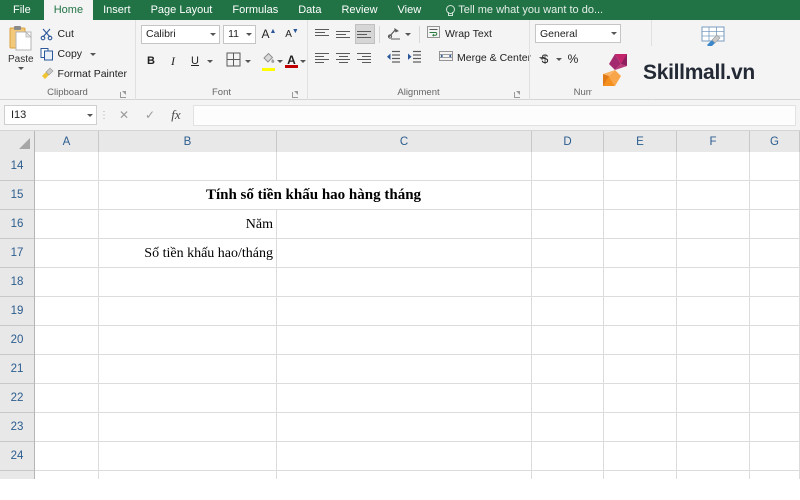 This screenshot has width=800, height=500. I want to click on cell-F23, so click(713, 427).